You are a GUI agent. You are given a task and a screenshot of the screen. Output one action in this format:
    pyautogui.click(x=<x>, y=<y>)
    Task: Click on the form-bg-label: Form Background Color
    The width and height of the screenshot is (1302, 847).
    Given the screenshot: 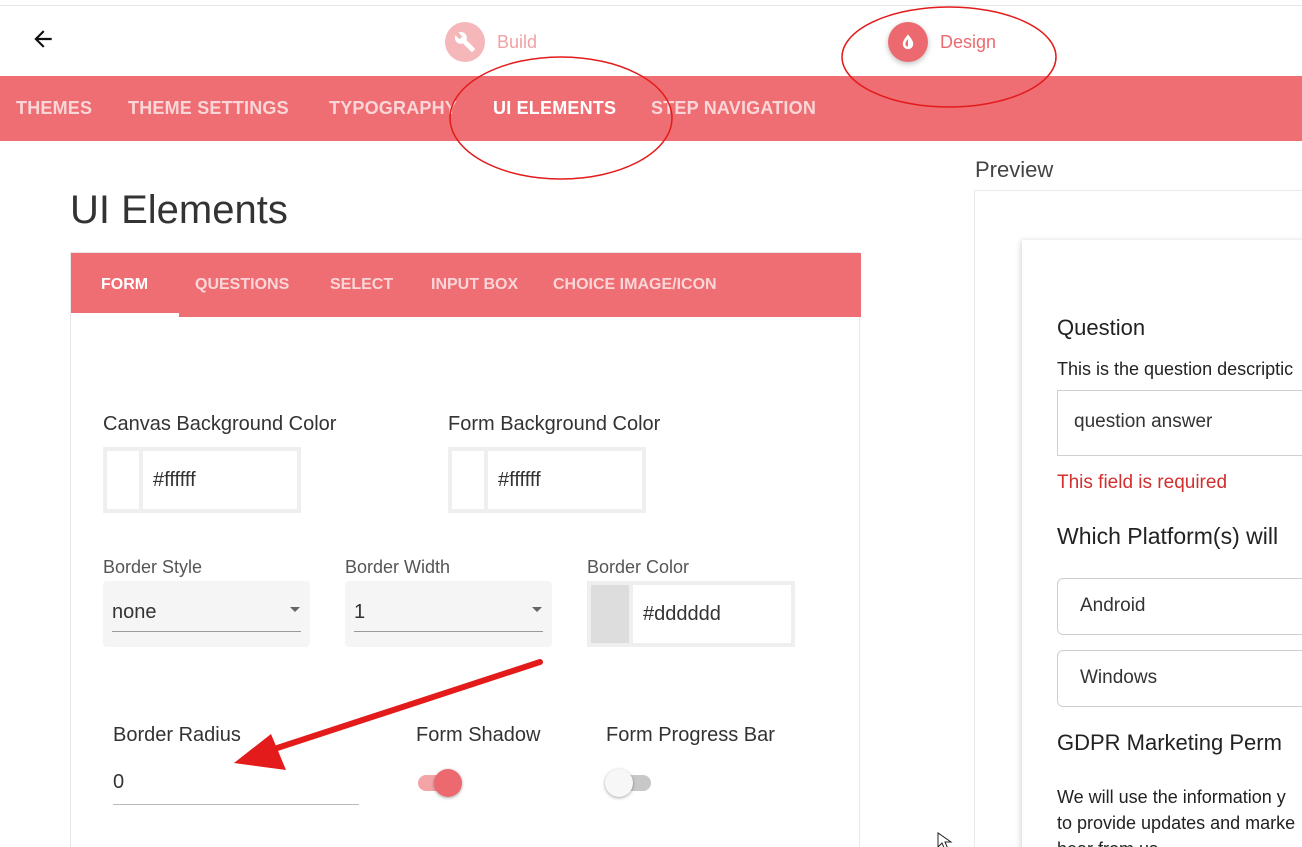 What is the action you would take?
    pyautogui.click(x=554, y=424)
    